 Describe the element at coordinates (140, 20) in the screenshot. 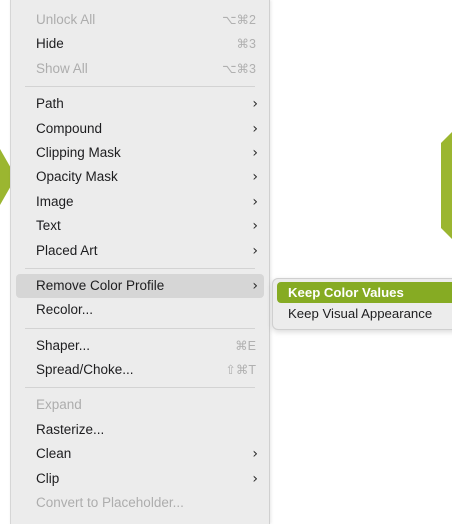

I see `menu-item-unlock-all: Unlock All ⌥⌘2` at that location.